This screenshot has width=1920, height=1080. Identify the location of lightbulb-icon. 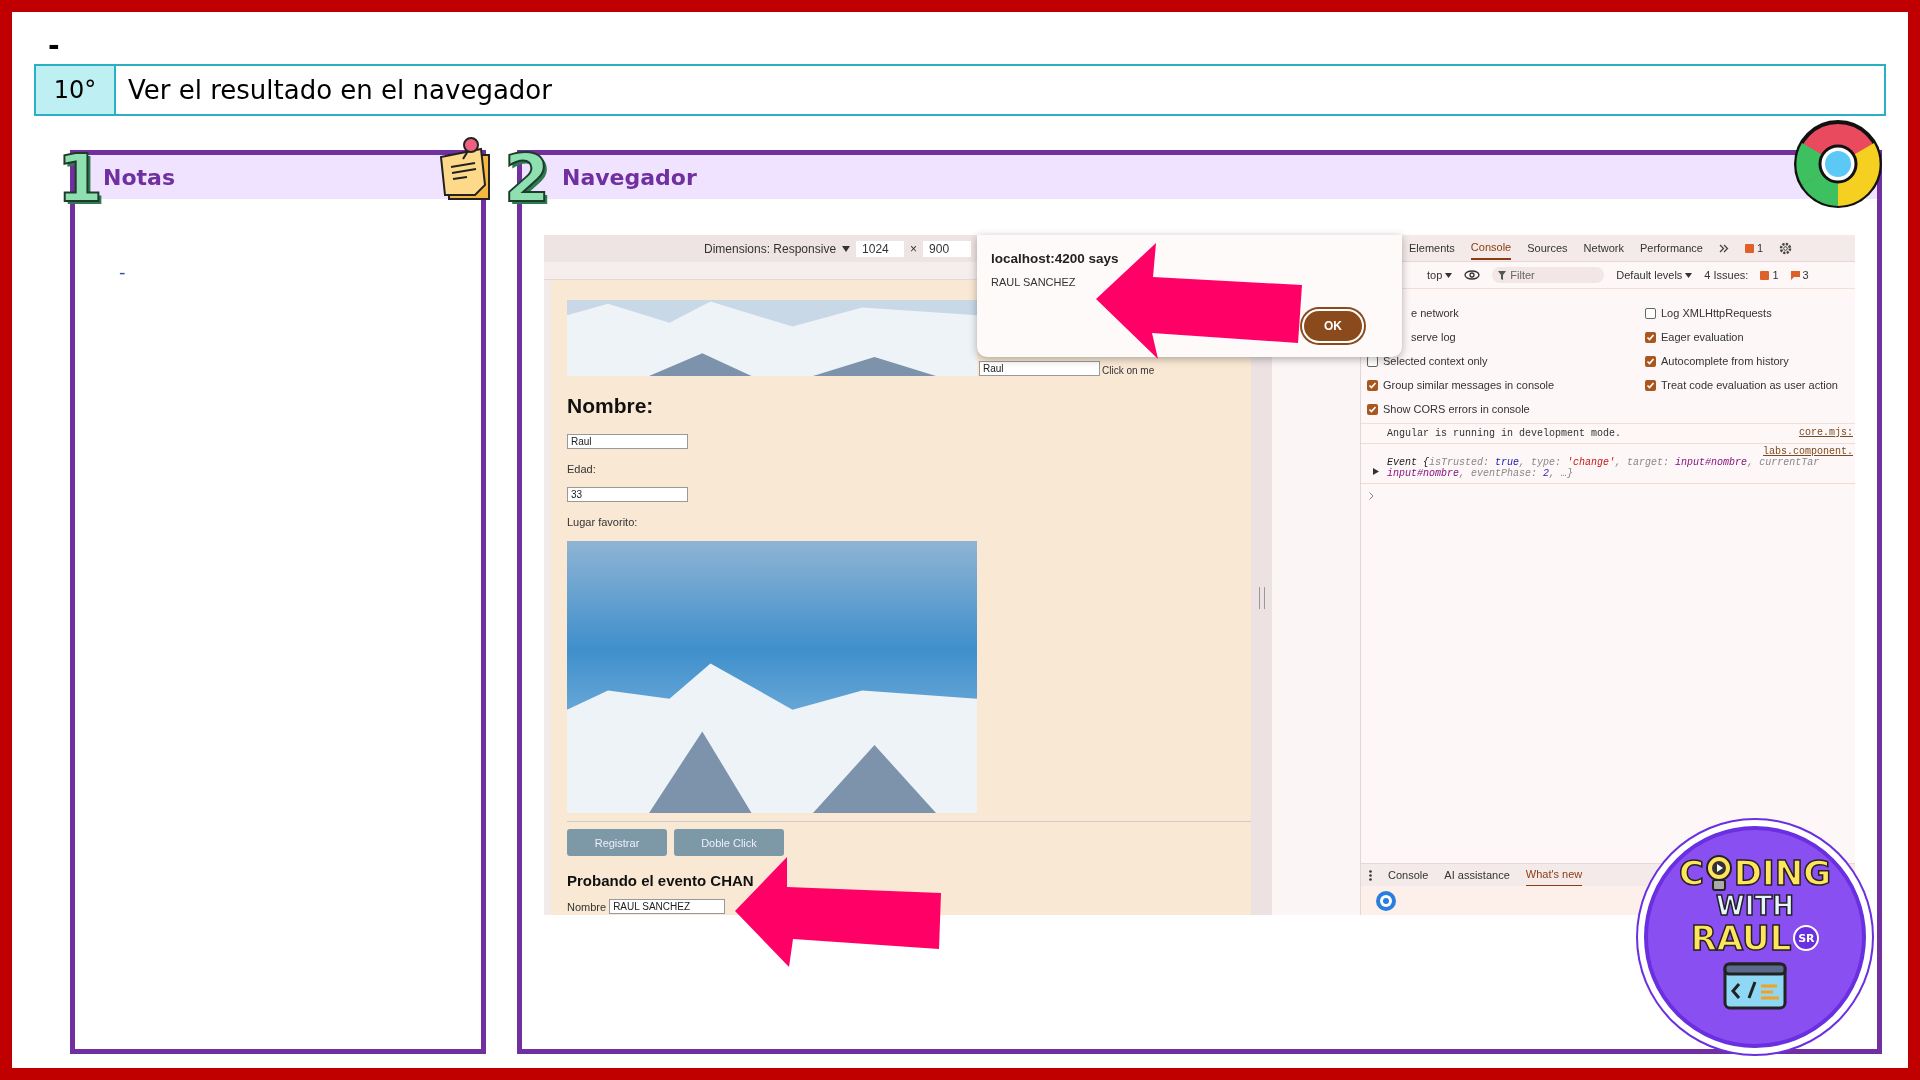
(1718, 873).